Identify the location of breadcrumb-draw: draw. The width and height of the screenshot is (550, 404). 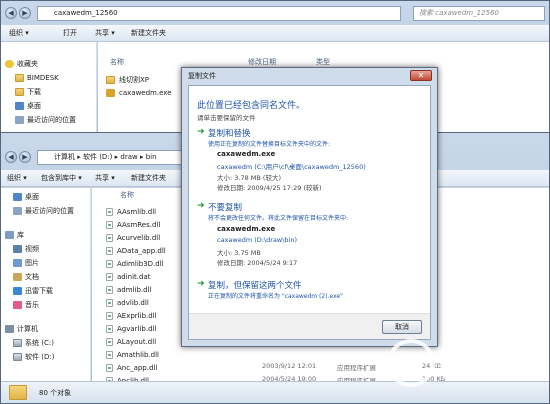
(128, 157).